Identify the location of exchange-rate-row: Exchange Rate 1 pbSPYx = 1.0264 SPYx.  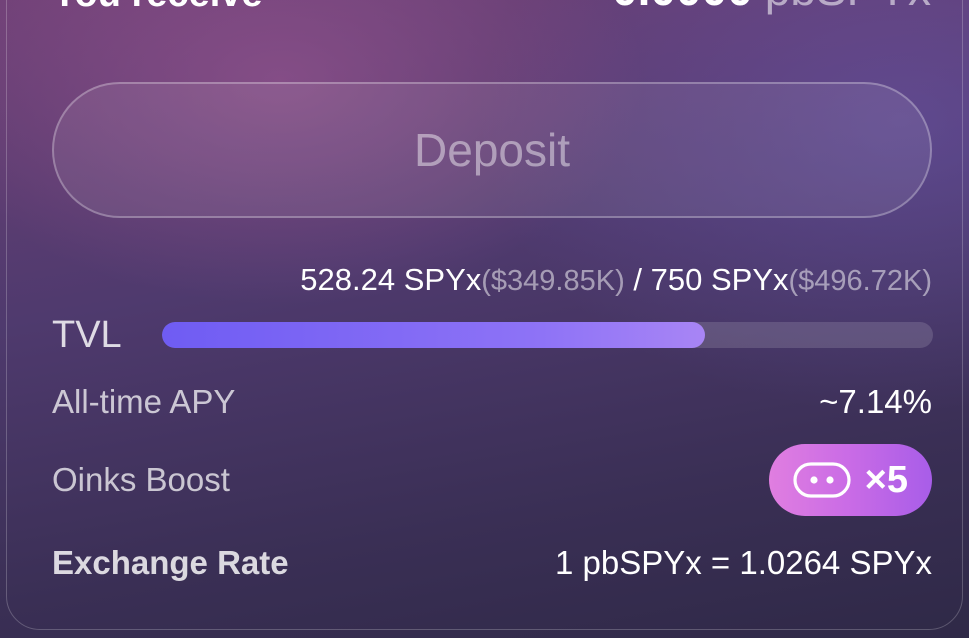
(492, 563).